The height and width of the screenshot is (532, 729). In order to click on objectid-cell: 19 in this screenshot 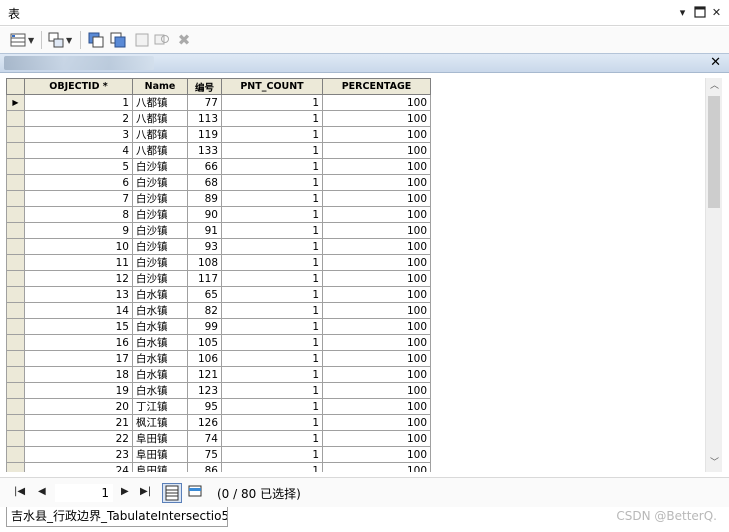, I will do `click(78, 390)`.